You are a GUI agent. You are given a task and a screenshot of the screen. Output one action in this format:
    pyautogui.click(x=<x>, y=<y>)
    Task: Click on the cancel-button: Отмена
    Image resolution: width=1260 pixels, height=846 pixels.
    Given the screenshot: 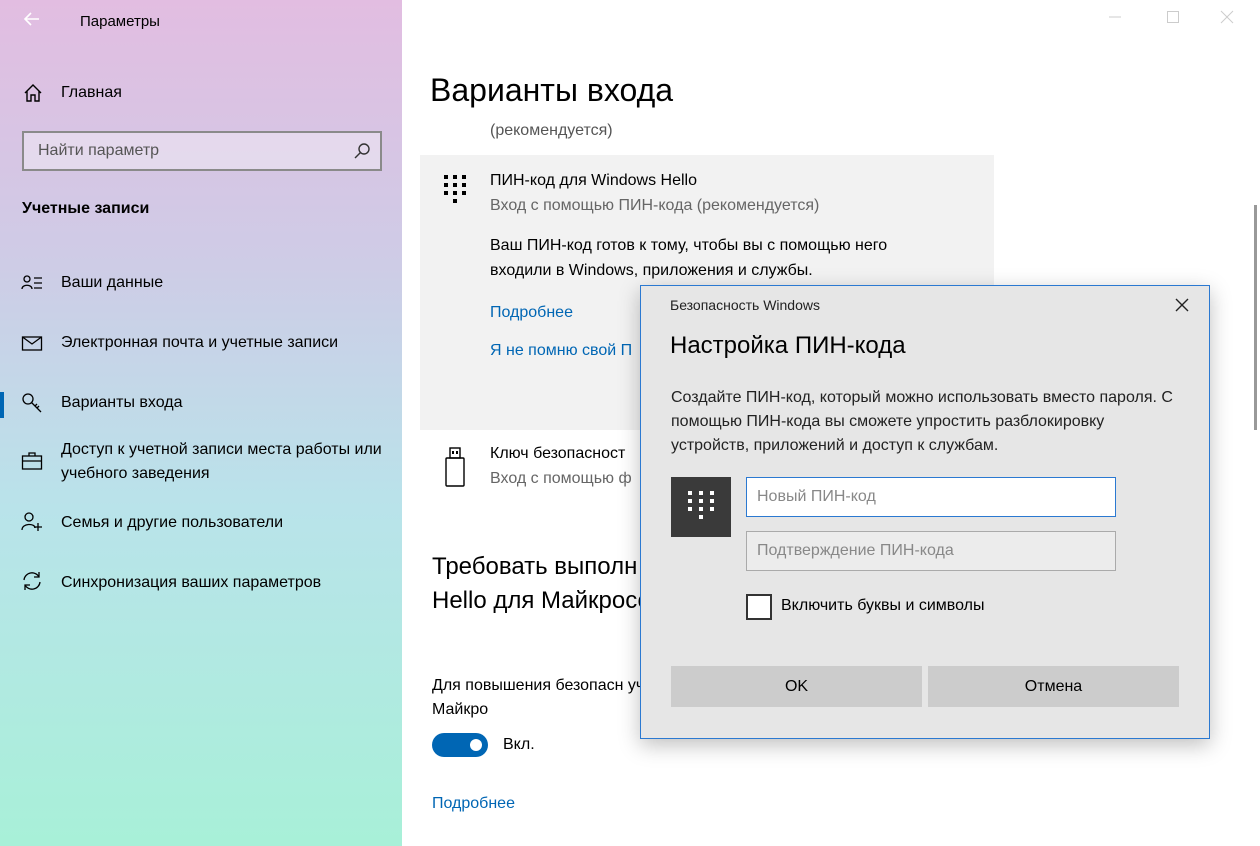 What is the action you would take?
    pyautogui.click(x=1053, y=686)
    